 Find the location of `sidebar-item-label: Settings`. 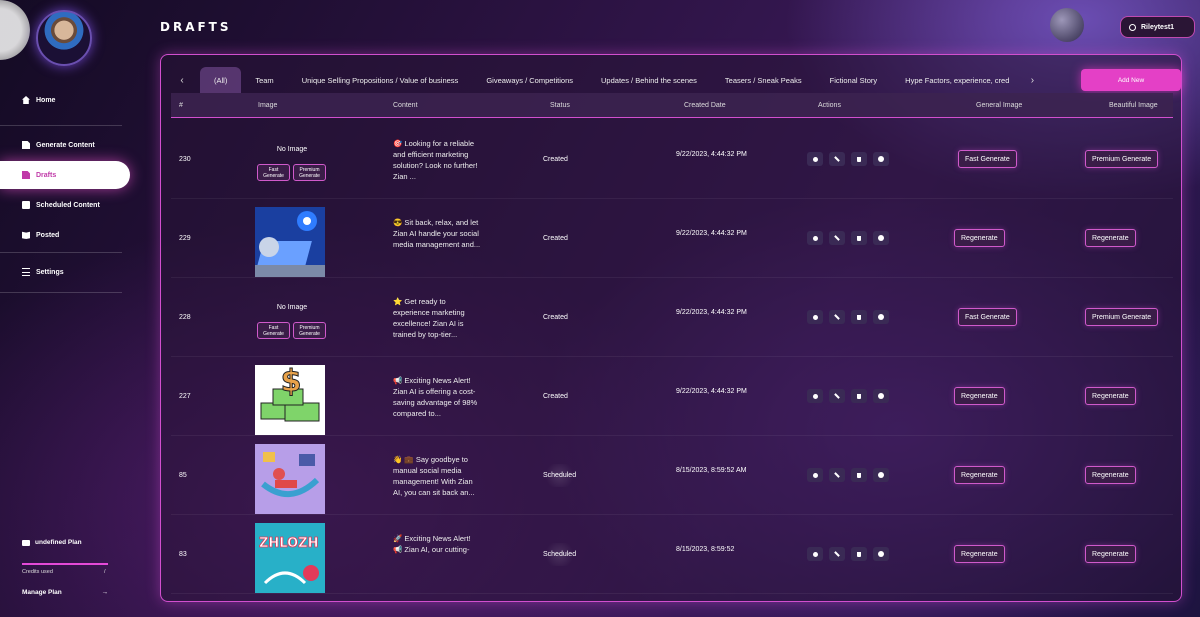

sidebar-item-label: Settings is located at coordinates (50, 272).